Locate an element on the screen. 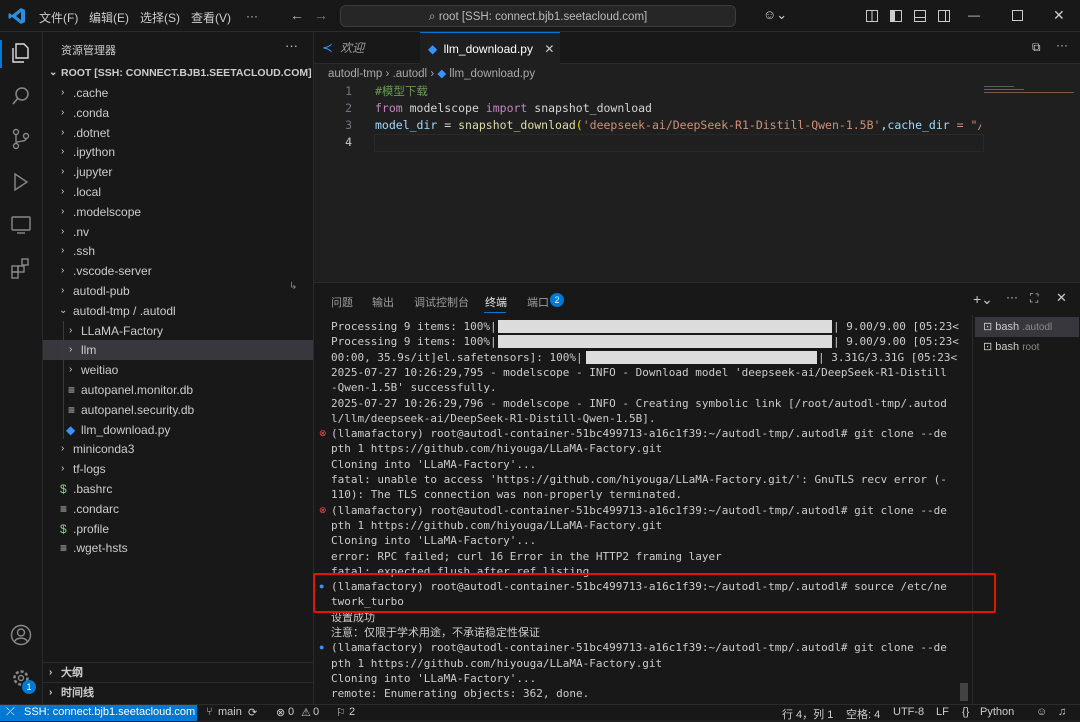  tree-item-condarc: ≡ .condarc is located at coordinates (178, 509).